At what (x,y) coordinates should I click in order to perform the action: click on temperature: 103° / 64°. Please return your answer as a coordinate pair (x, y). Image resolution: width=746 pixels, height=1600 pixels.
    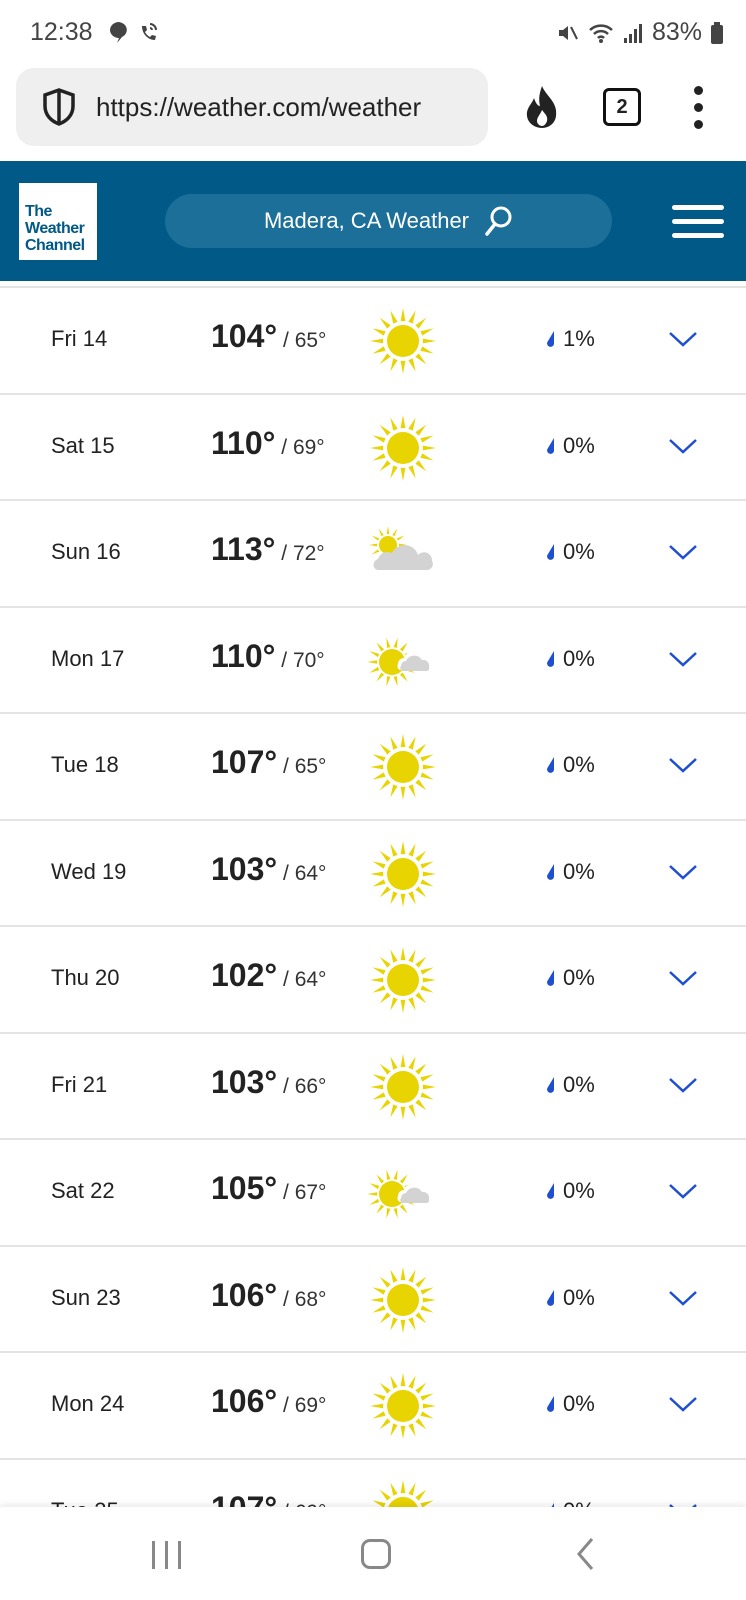
    Looking at the image, I should click on (268, 869).